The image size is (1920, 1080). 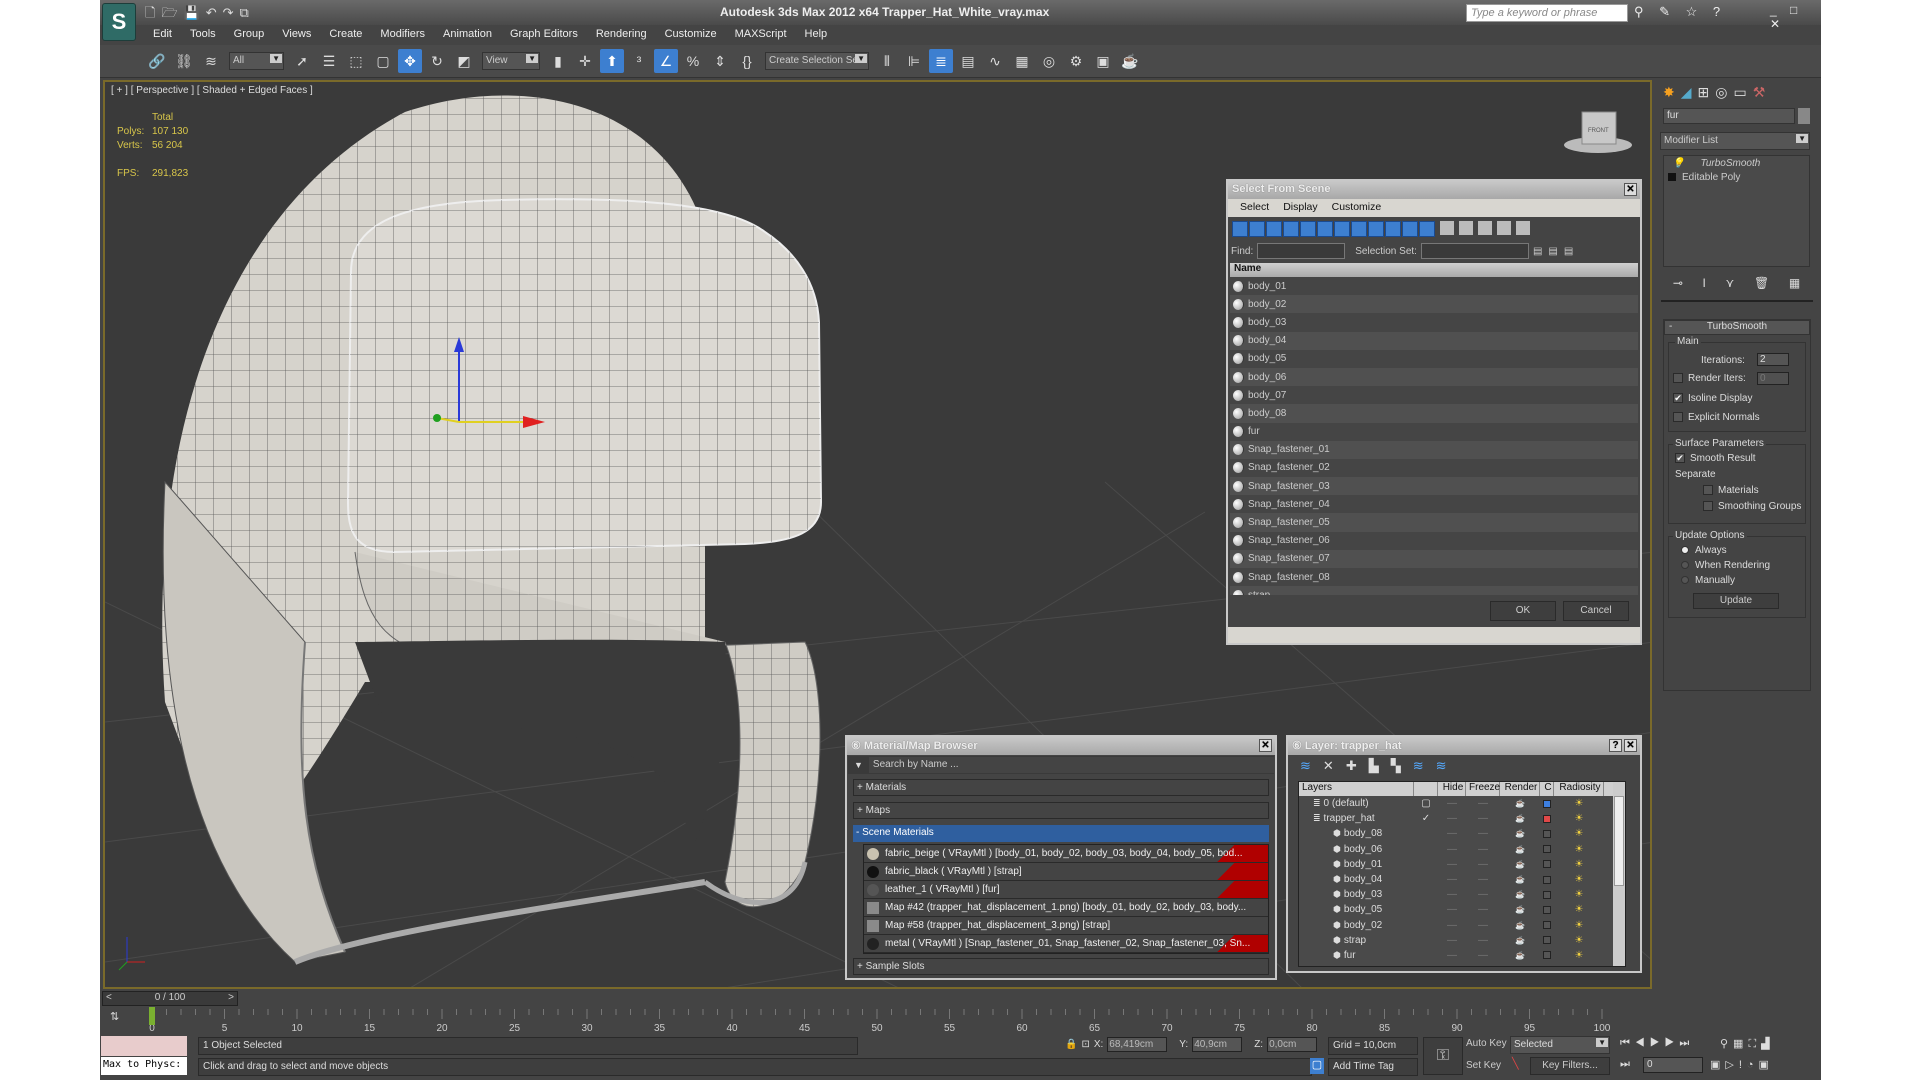 What do you see at coordinates (1462, 803) in the screenshot?
I see `layer-row: ≣ 0 (default) ▢ — — ☕ ☀` at bounding box center [1462, 803].